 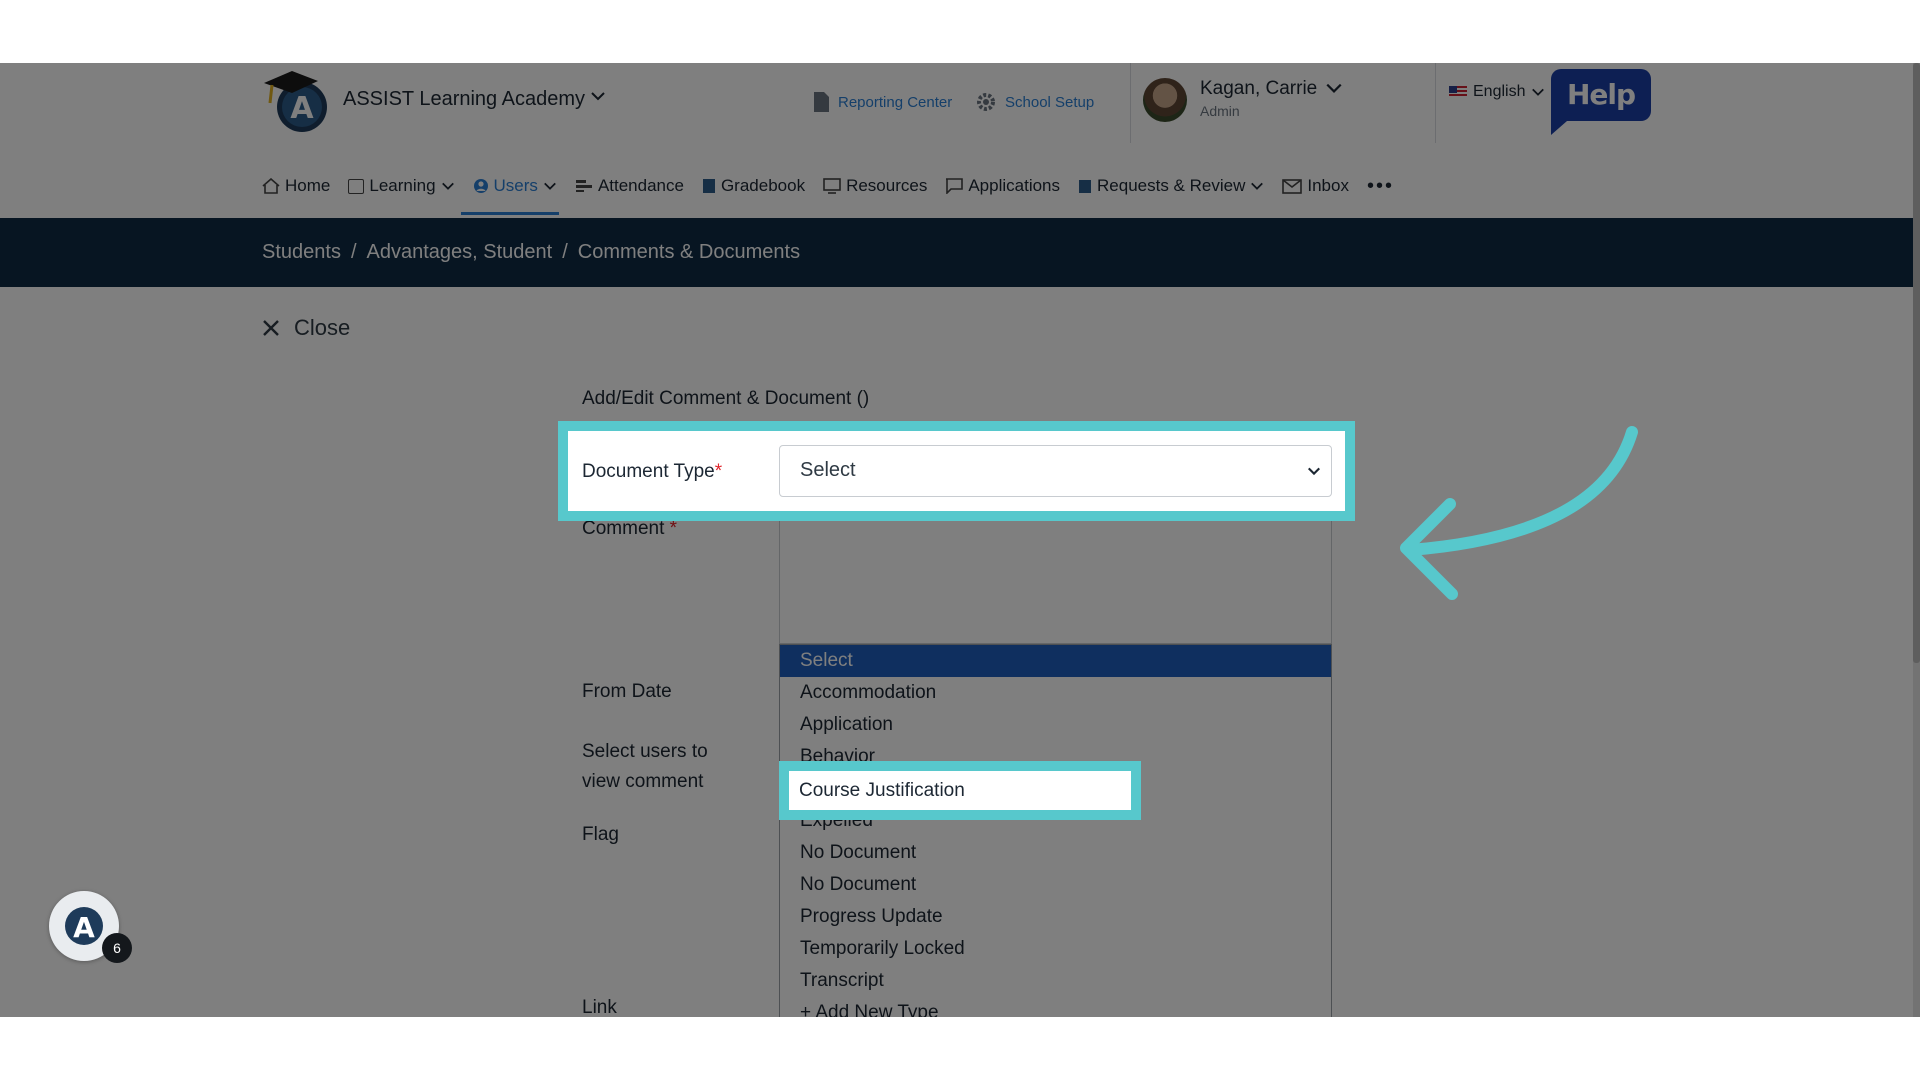 I want to click on course-justification-highlight: Course Justification, so click(x=960, y=790).